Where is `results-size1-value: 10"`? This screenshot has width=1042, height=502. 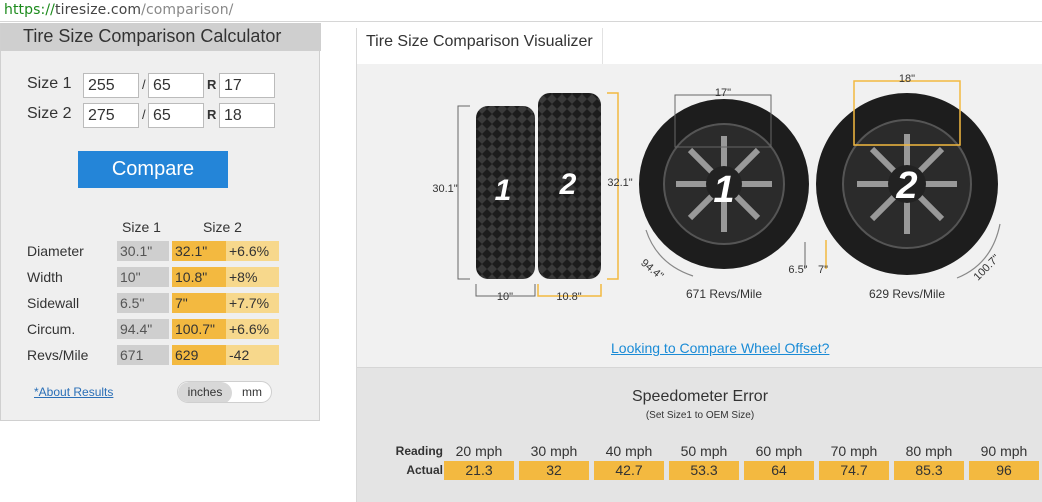 results-size1-value: 10" is located at coordinates (143, 277).